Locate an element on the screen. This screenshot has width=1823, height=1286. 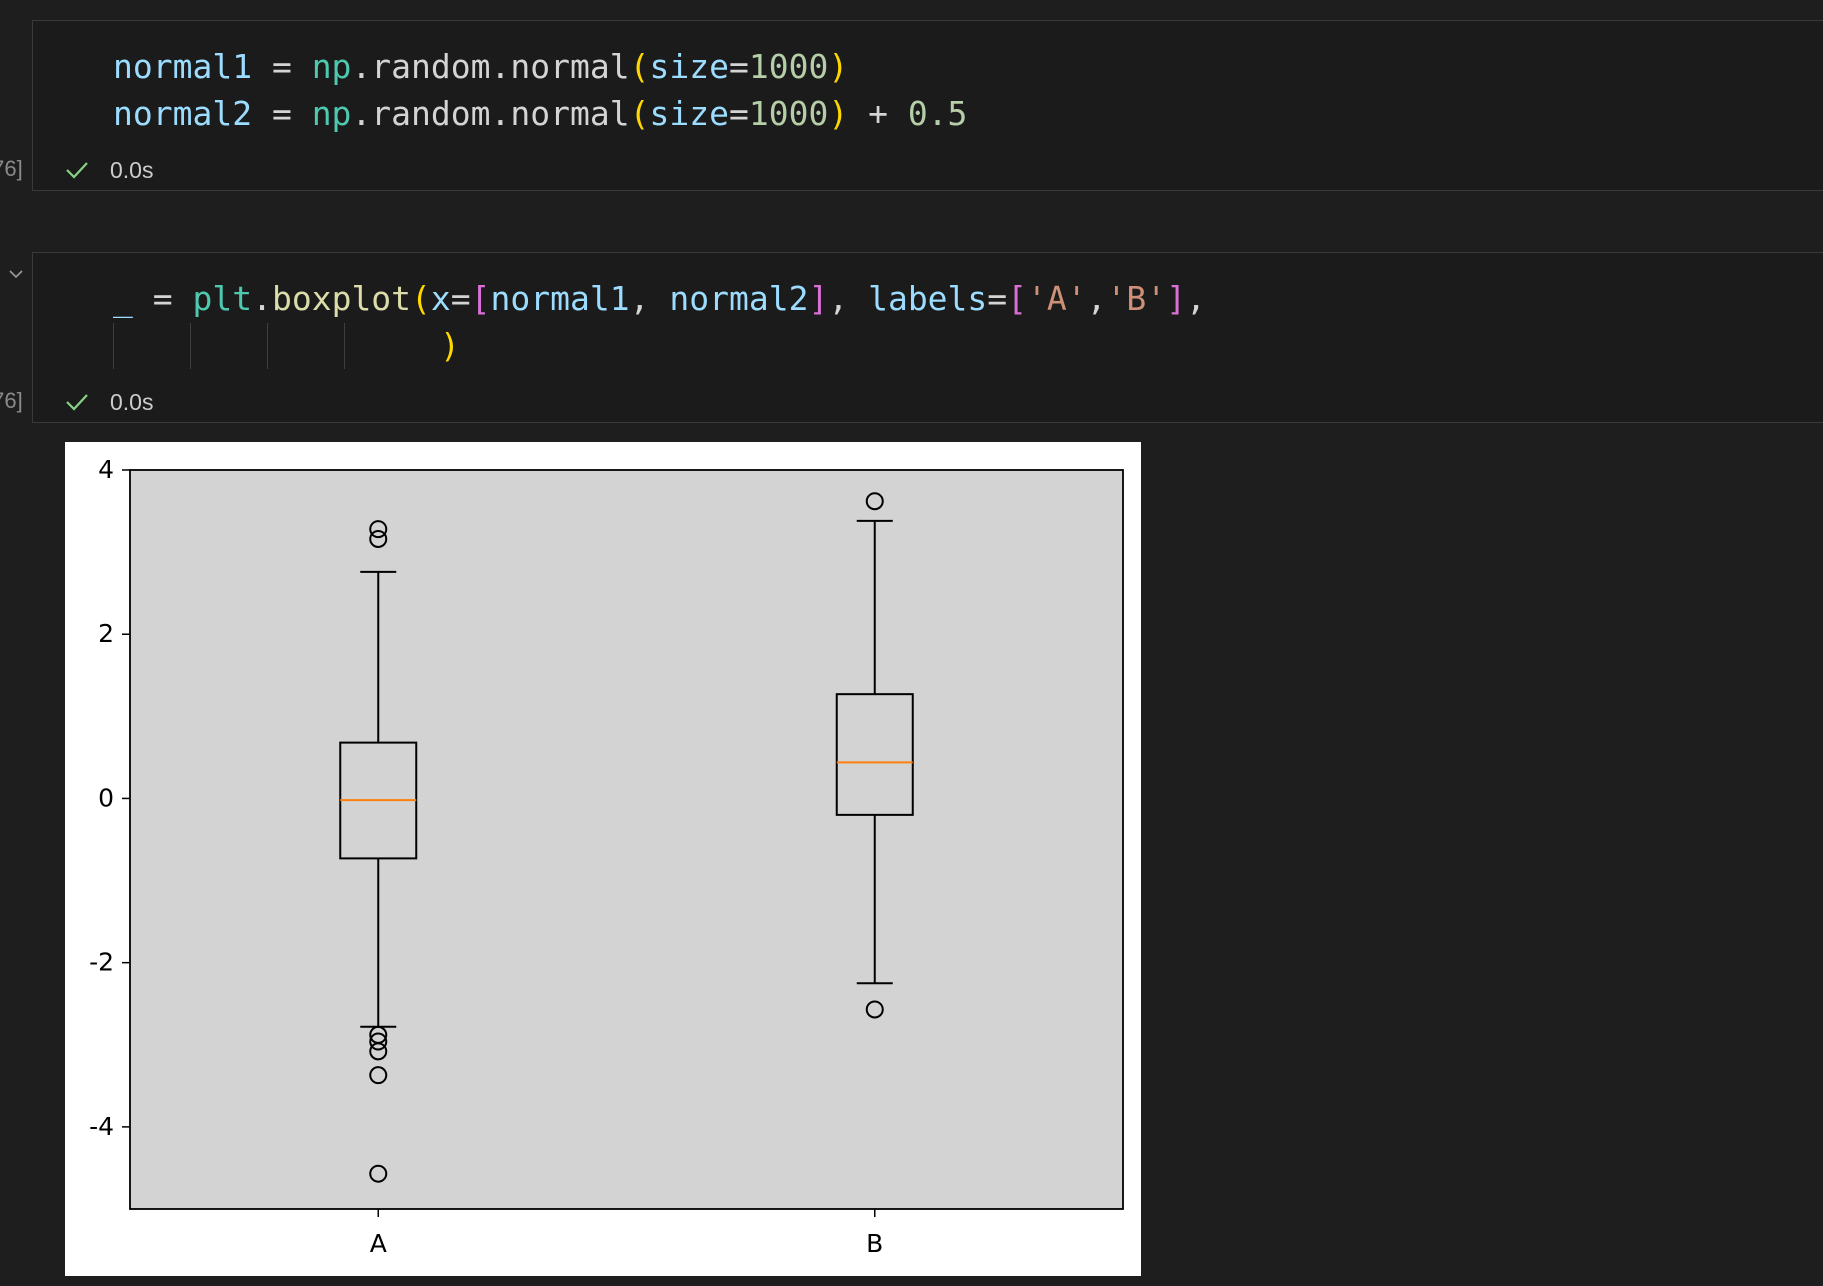
cell-status-2: 0.0s is located at coordinates (92, 402).